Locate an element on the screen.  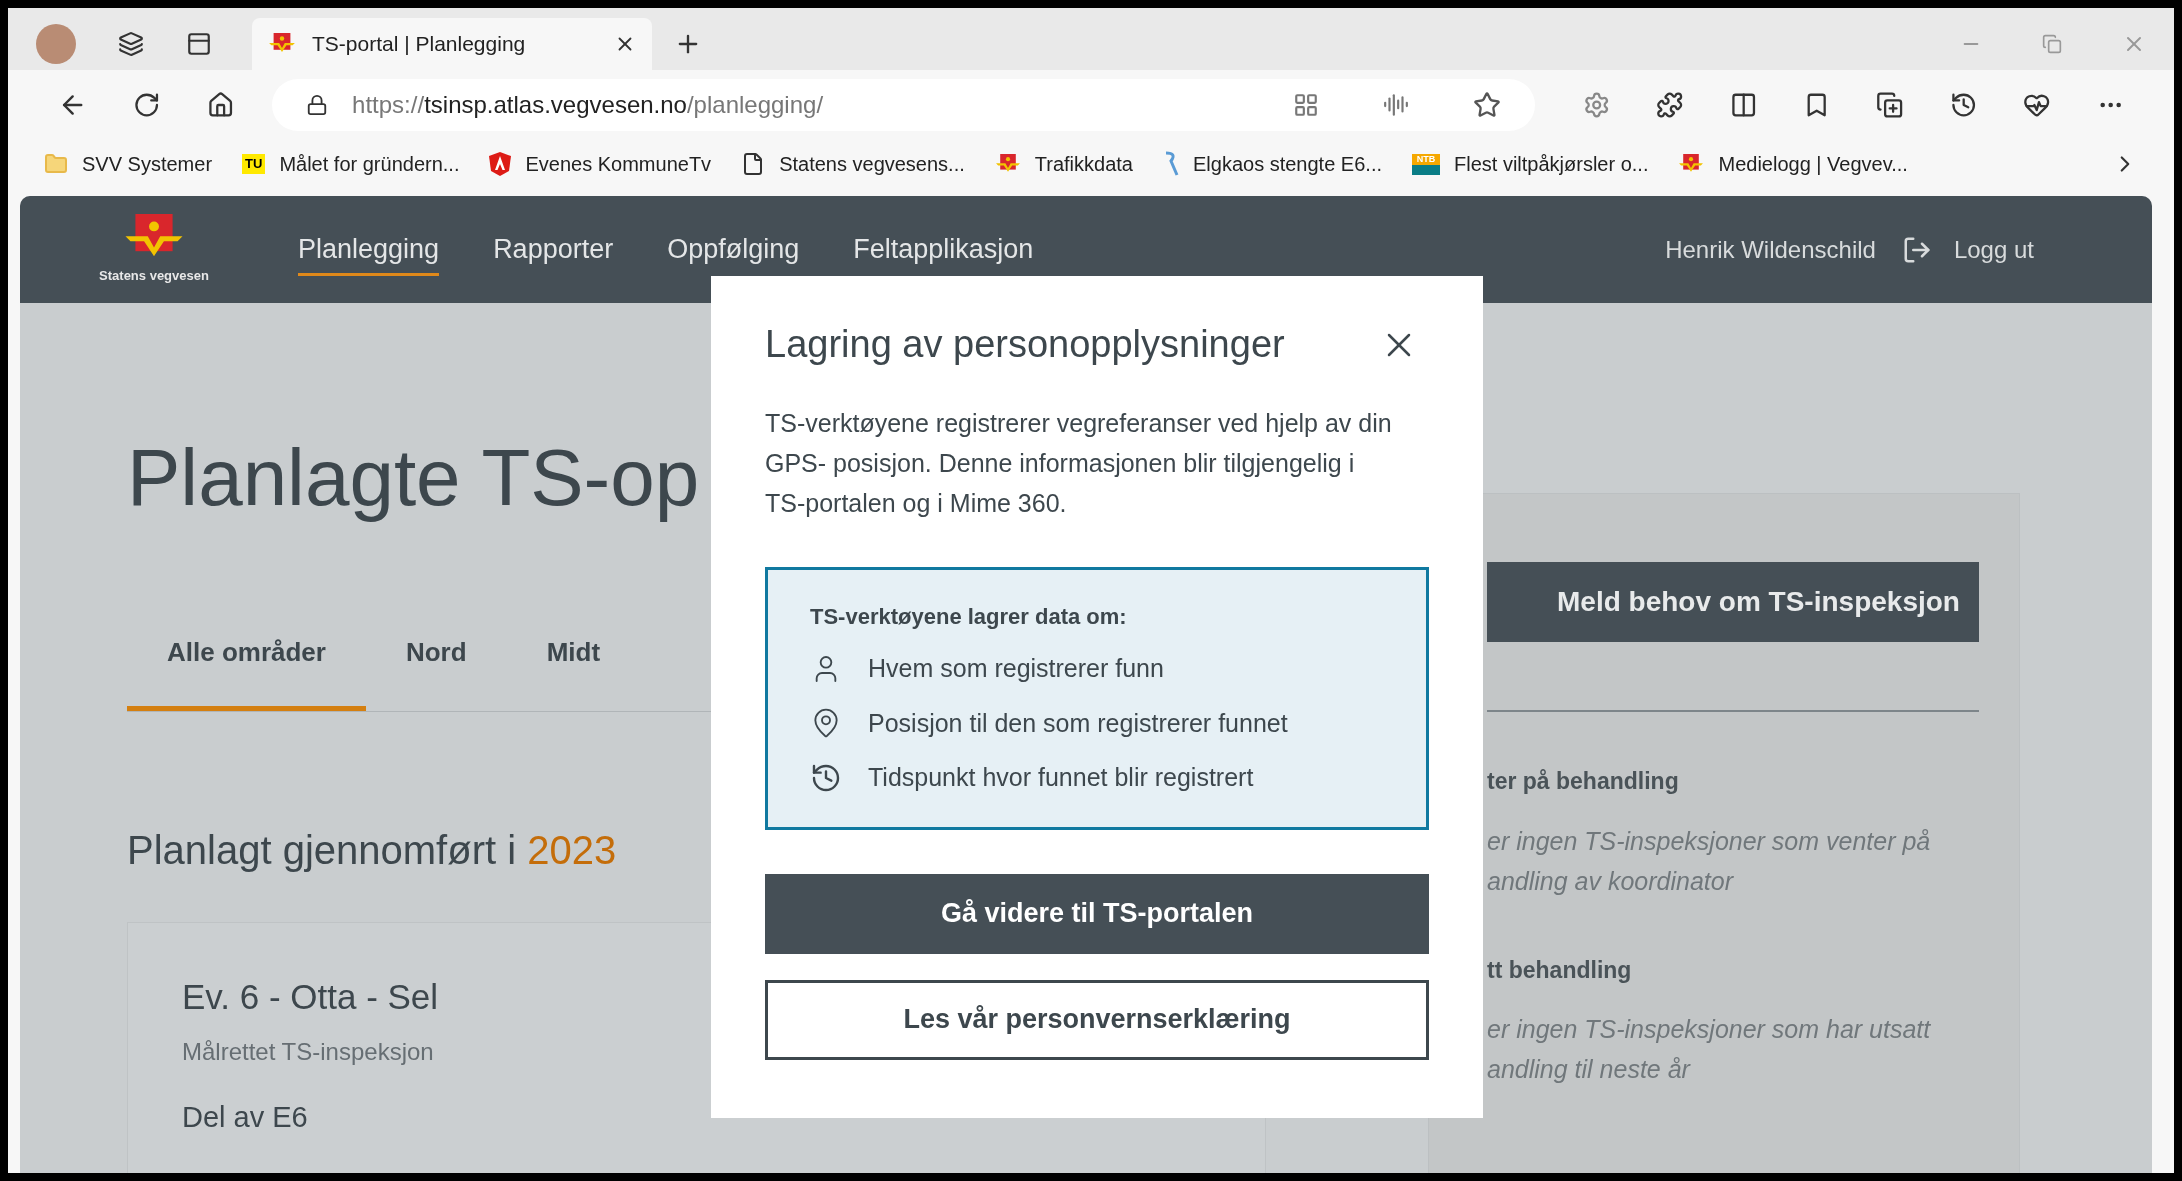
card-subtitle: Målrettet TS-inspeksjon is located at coordinates (308, 1051).